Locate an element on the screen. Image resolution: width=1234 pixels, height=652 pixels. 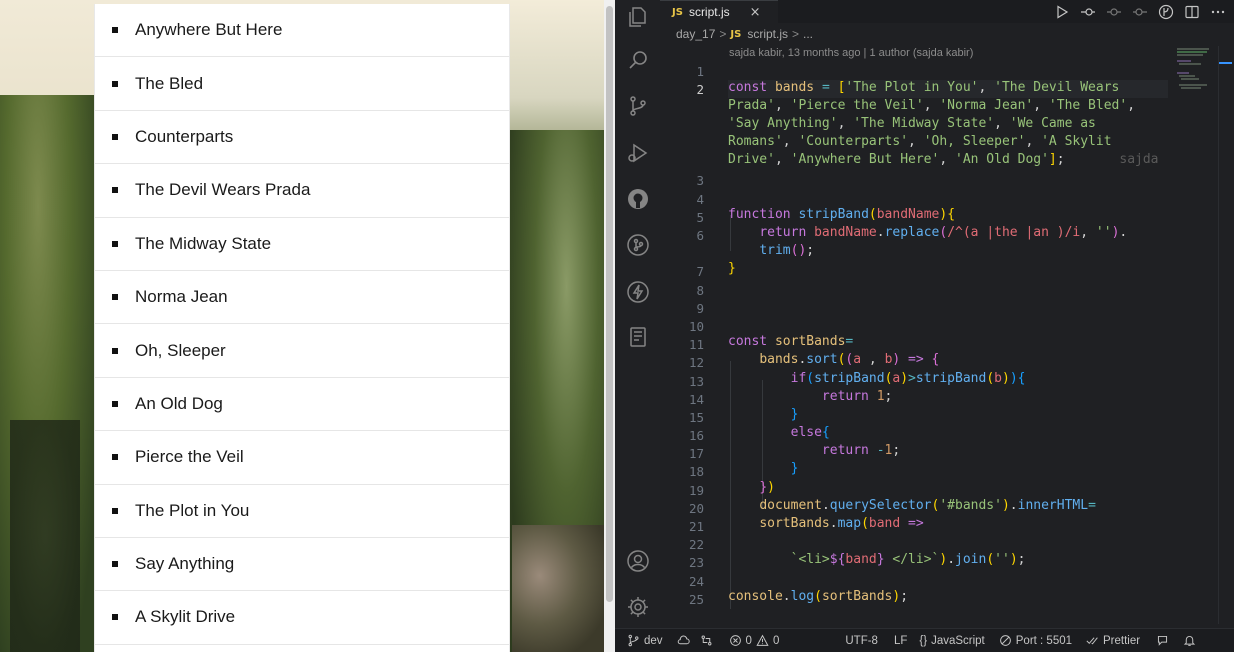
code-line-5: function stripBand(bandName){ is located at coordinates (842, 214).